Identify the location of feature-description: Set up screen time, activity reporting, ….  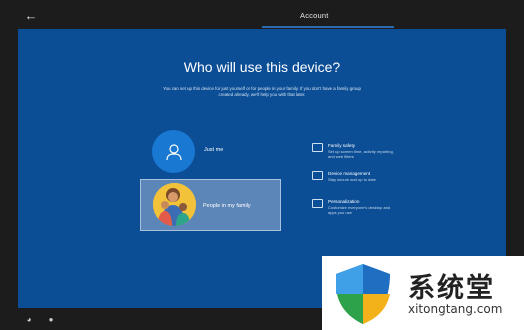
(361, 154).